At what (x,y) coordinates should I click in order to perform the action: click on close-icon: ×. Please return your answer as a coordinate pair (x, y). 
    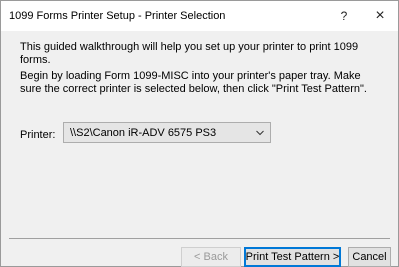
    Looking at the image, I should click on (380, 16).